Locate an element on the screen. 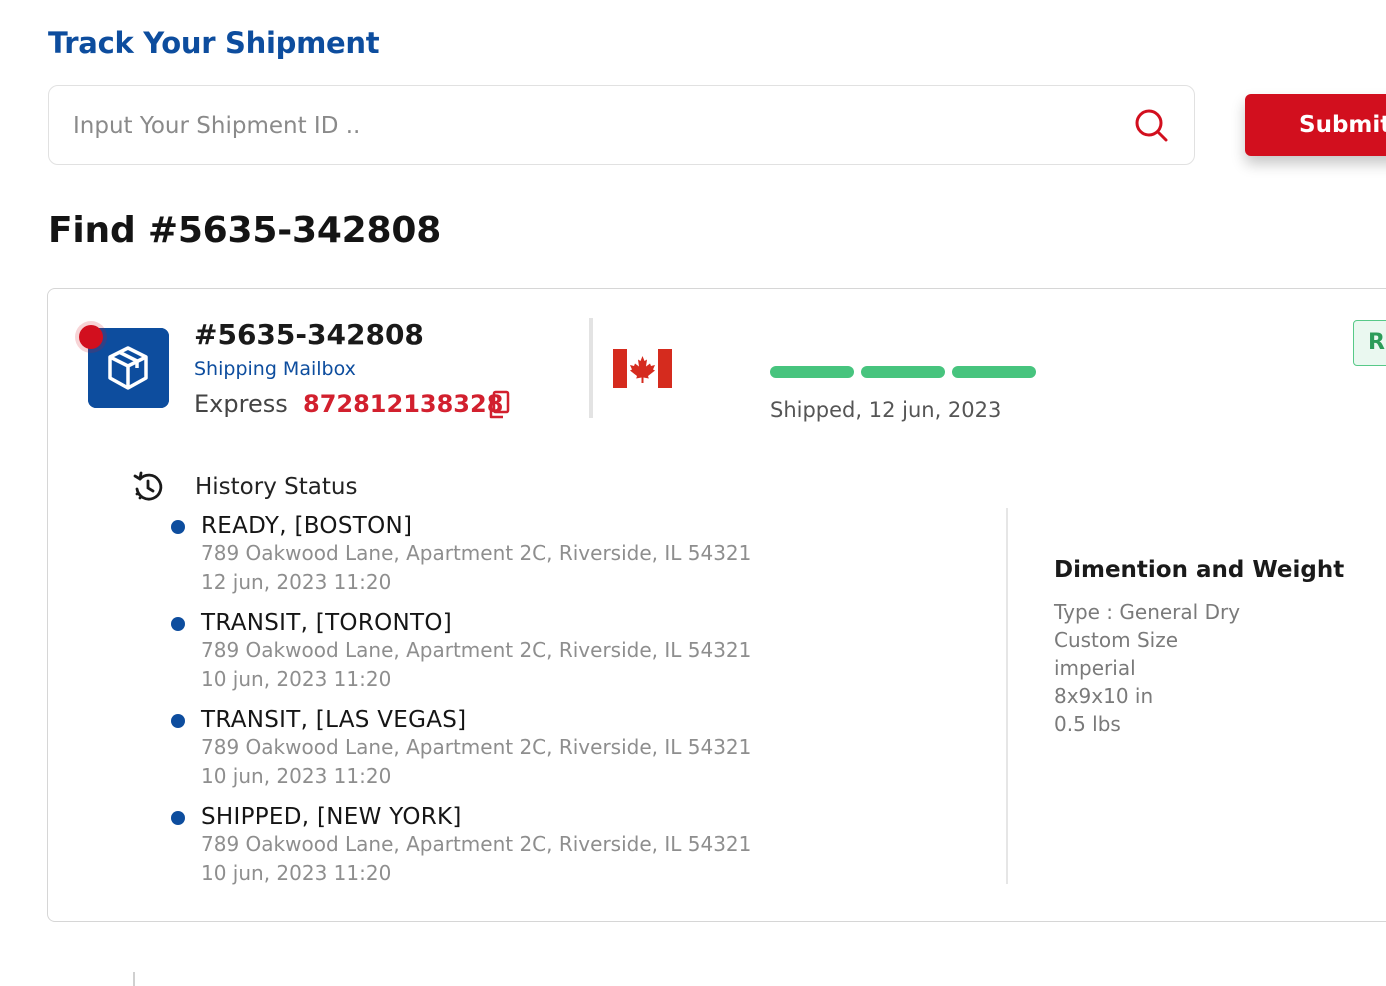 The width and height of the screenshot is (1386, 986). event-title: TRANSIT, [TORONTO] is located at coordinates (327, 623).